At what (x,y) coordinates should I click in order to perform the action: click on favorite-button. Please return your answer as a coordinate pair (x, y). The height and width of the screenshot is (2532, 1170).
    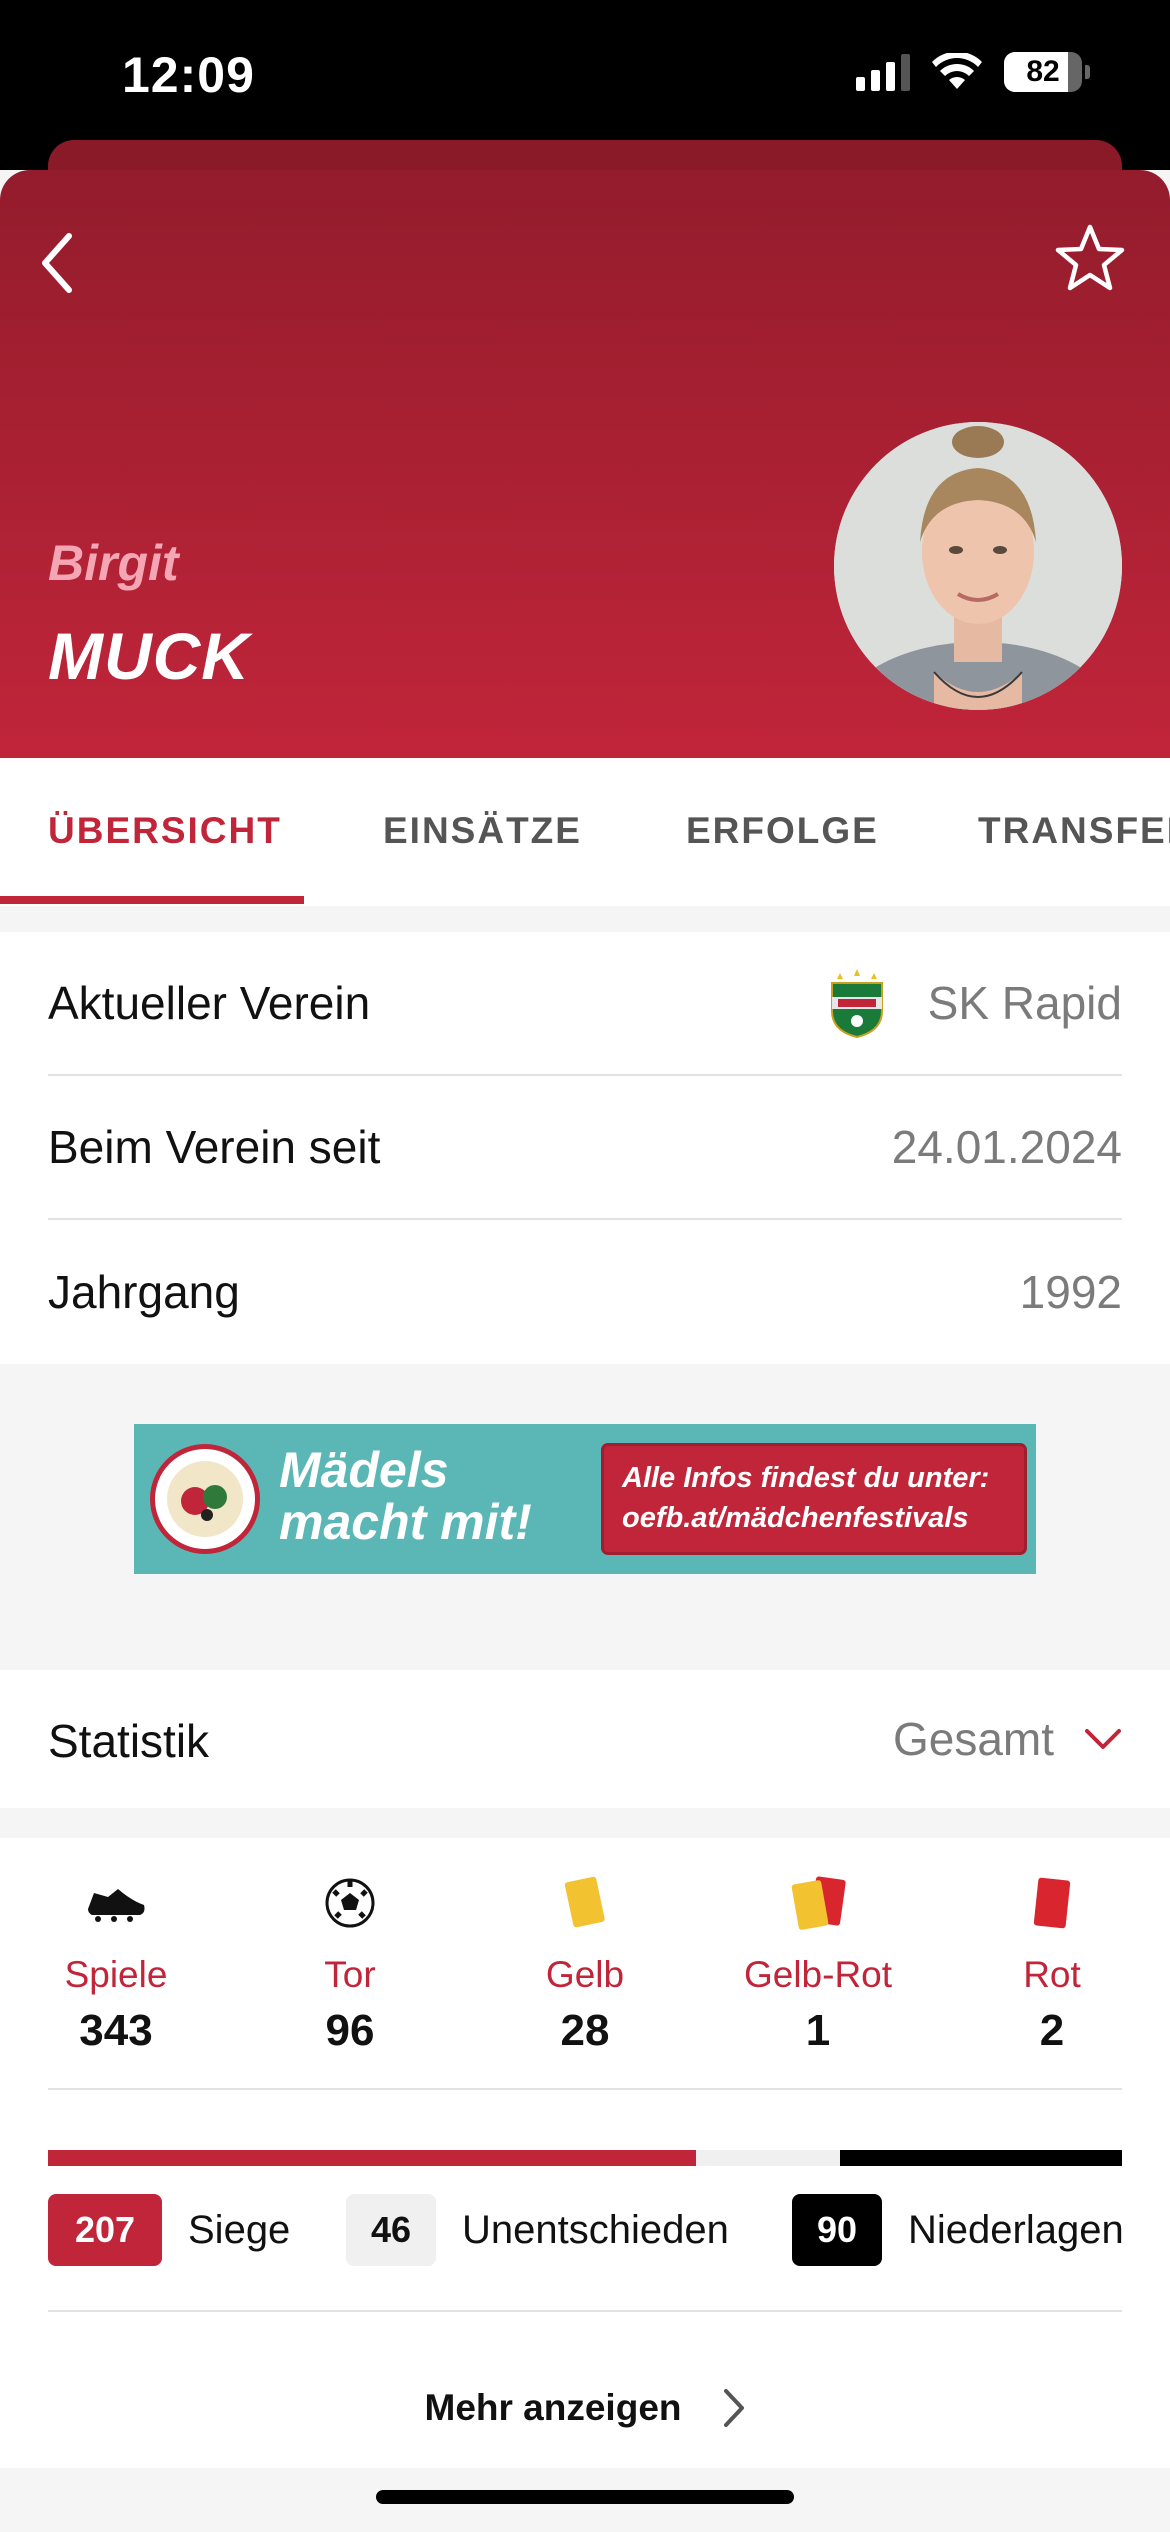
    Looking at the image, I should click on (1090, 258).